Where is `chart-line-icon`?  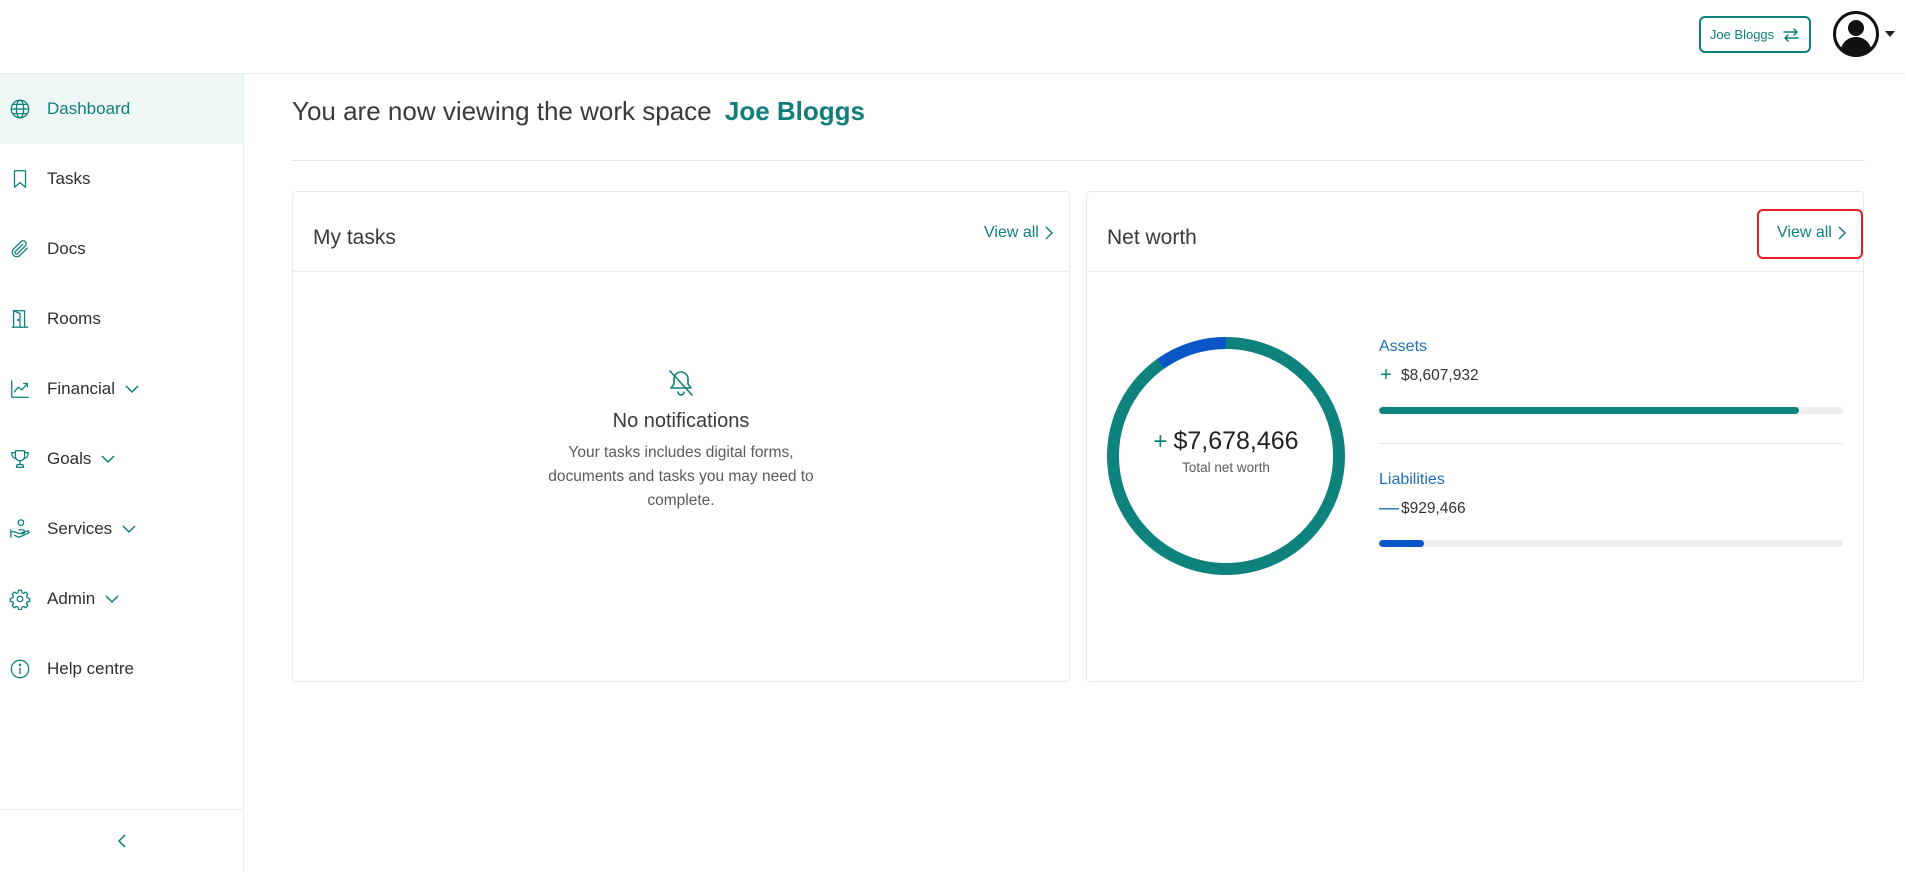
chart-line-icon is located at coordinates (20, 389).